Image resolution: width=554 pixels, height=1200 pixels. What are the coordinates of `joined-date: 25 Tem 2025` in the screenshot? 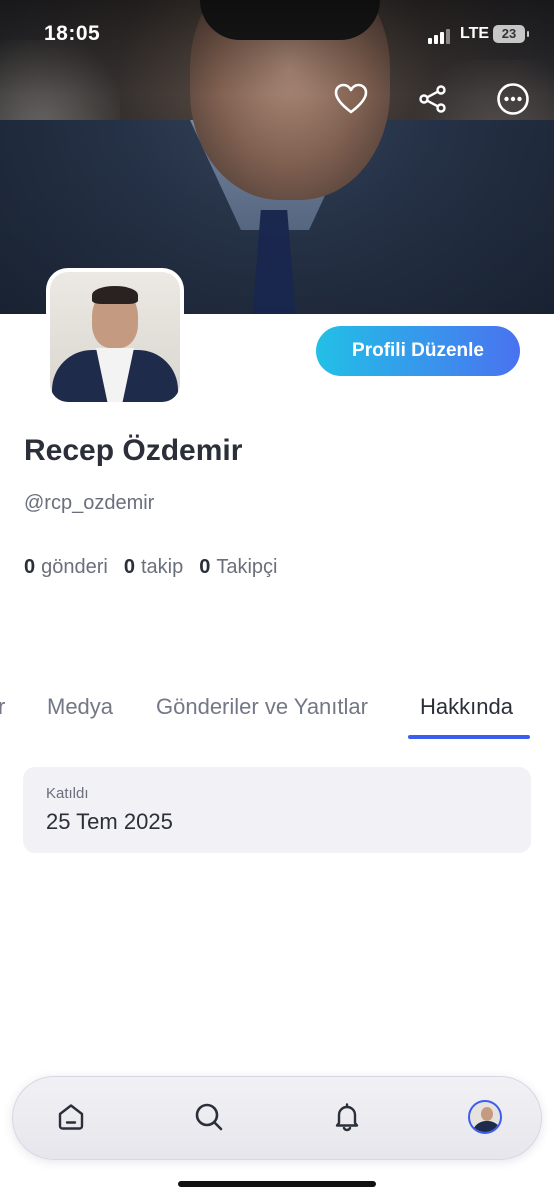 It's located at (109, 821).